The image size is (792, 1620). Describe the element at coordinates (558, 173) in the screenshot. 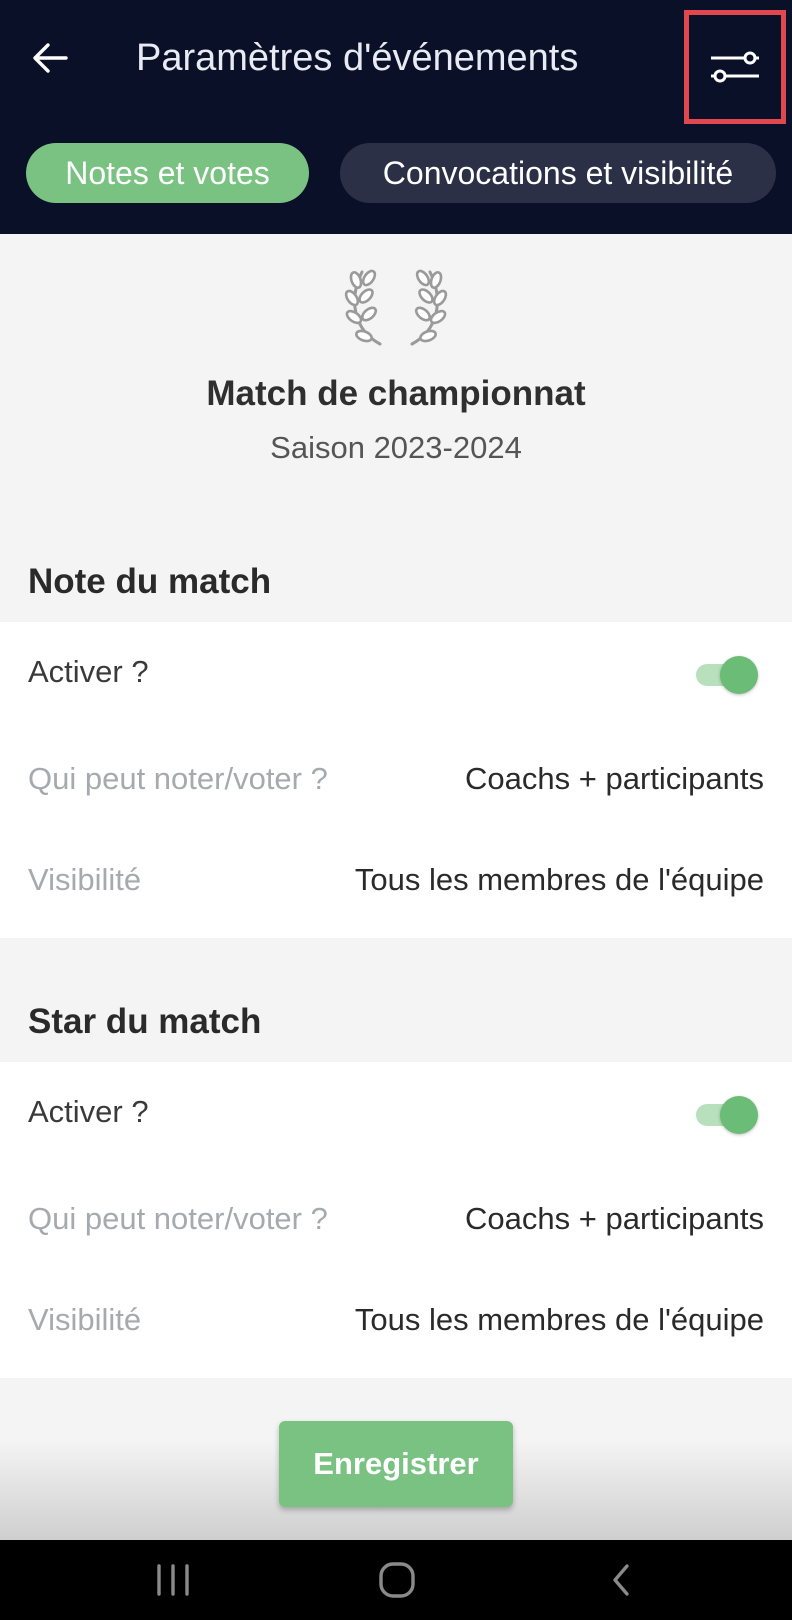

I see `tab-convocations-et-visibilite: Convocations et visibilité` at that location.